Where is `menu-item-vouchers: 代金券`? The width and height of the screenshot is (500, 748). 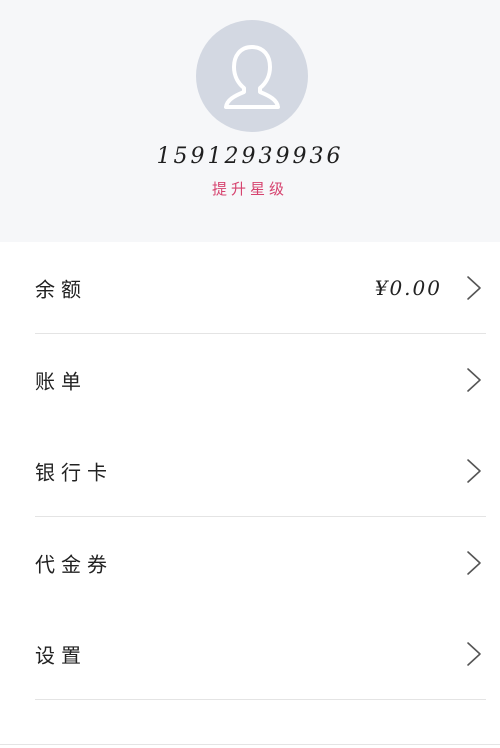 menu-item-vouchers: 代金券 is located at coordinates (250, 562).